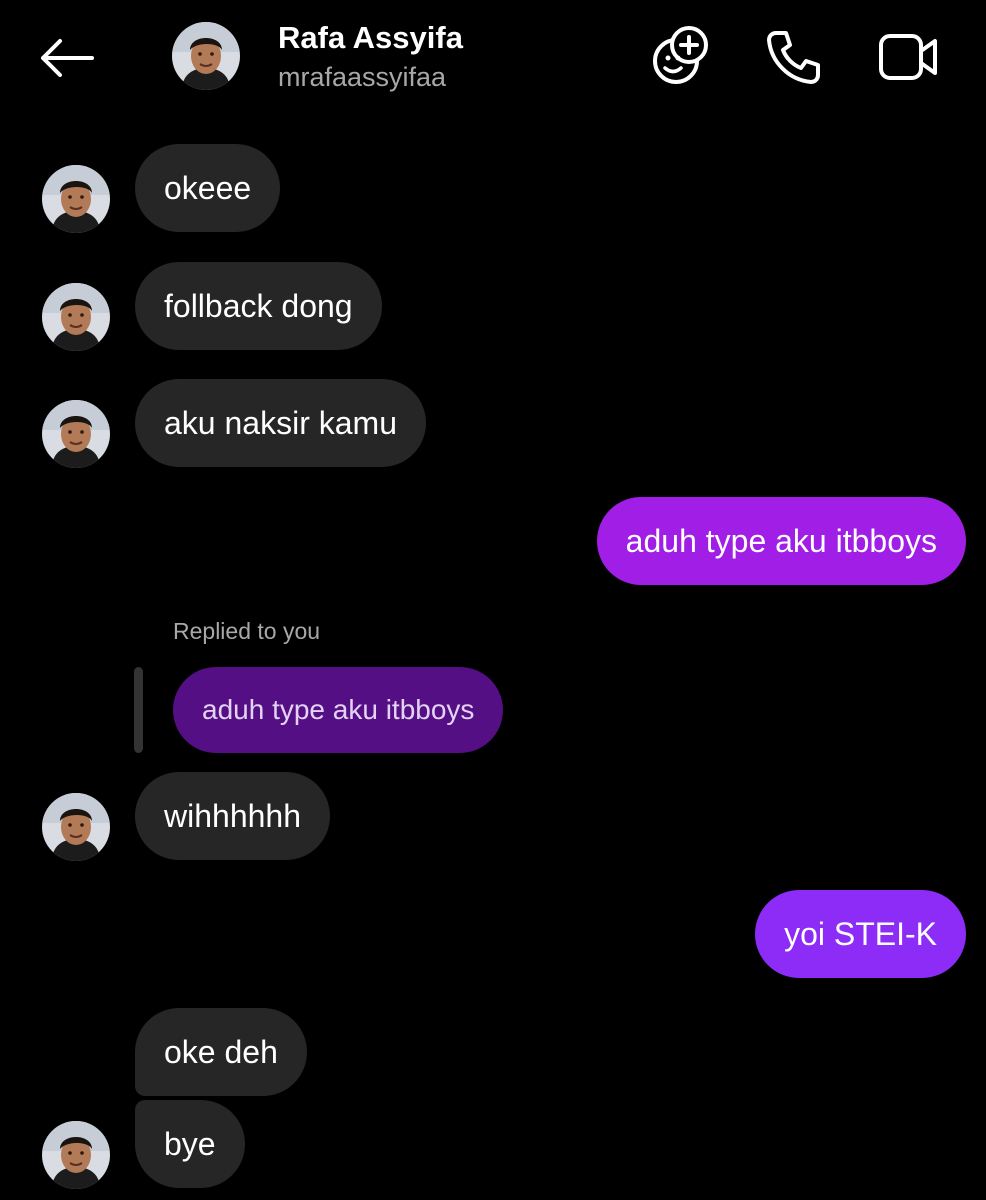 This screenshot has width=986, height=1200. Describe the element at coordinates (362, 77) in the screenshot. I see `contact-username: mrafaassyifaa` at that location.